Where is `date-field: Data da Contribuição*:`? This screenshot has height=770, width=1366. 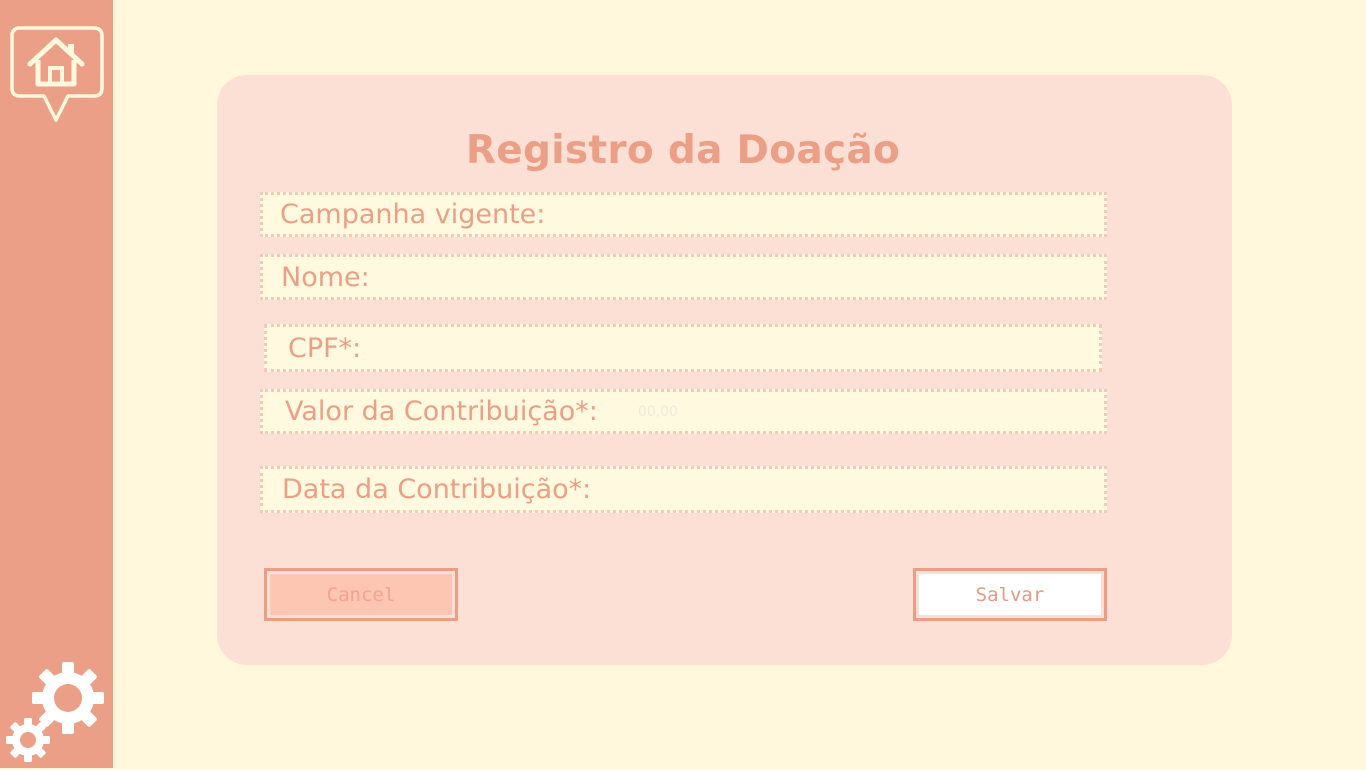
date-field: Data da Contribuição*: is located at coordinates (683, 489).